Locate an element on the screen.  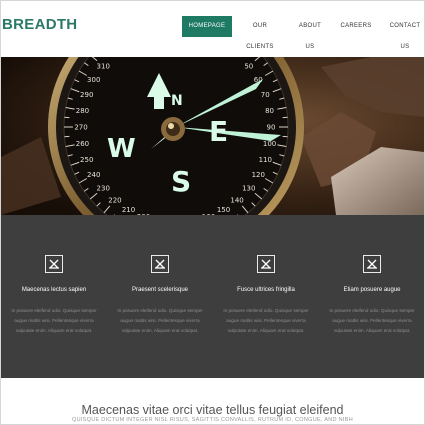
compass-degree-label: 260 is located at coordinates (82, 144).